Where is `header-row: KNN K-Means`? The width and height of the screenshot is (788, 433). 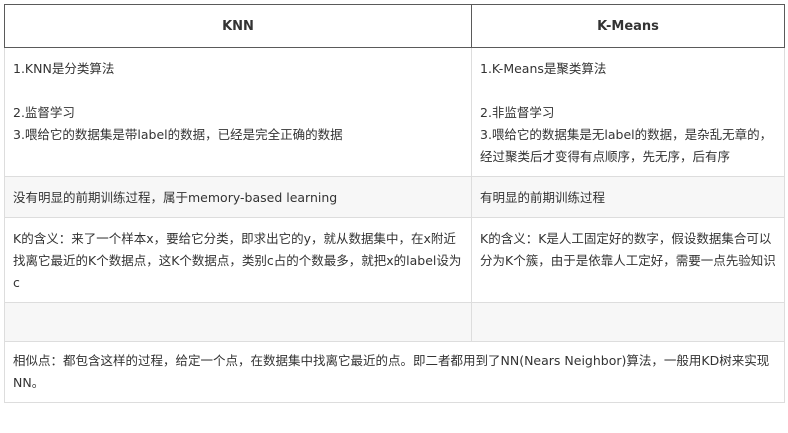 header-row: KNN K-Means is located at coordinates (394, 26).